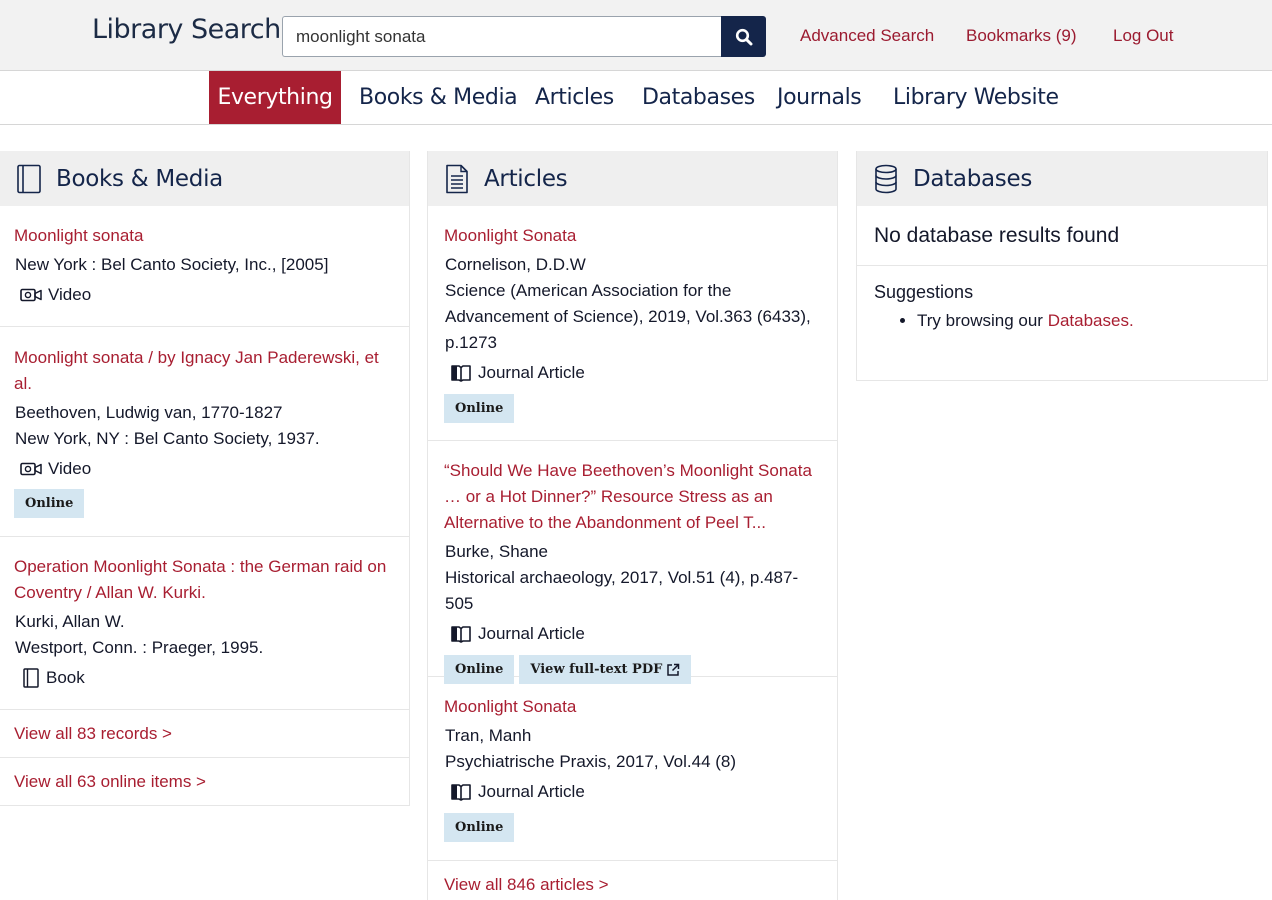 Image resolution: width=1272 pixels, height=900 pixels. I want to click on suggestion-item: Try browsing our Databases., so click(1083, 321).